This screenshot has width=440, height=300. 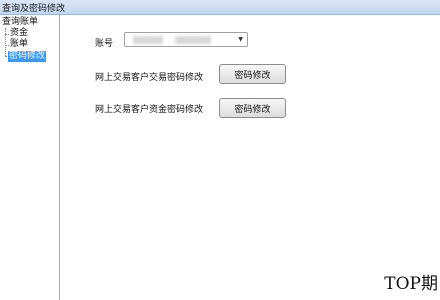 What do you see at coordinates (19, 44) in the screenshot?
I see `tree-item-bill: 账单` at bounding box center [19, 44].